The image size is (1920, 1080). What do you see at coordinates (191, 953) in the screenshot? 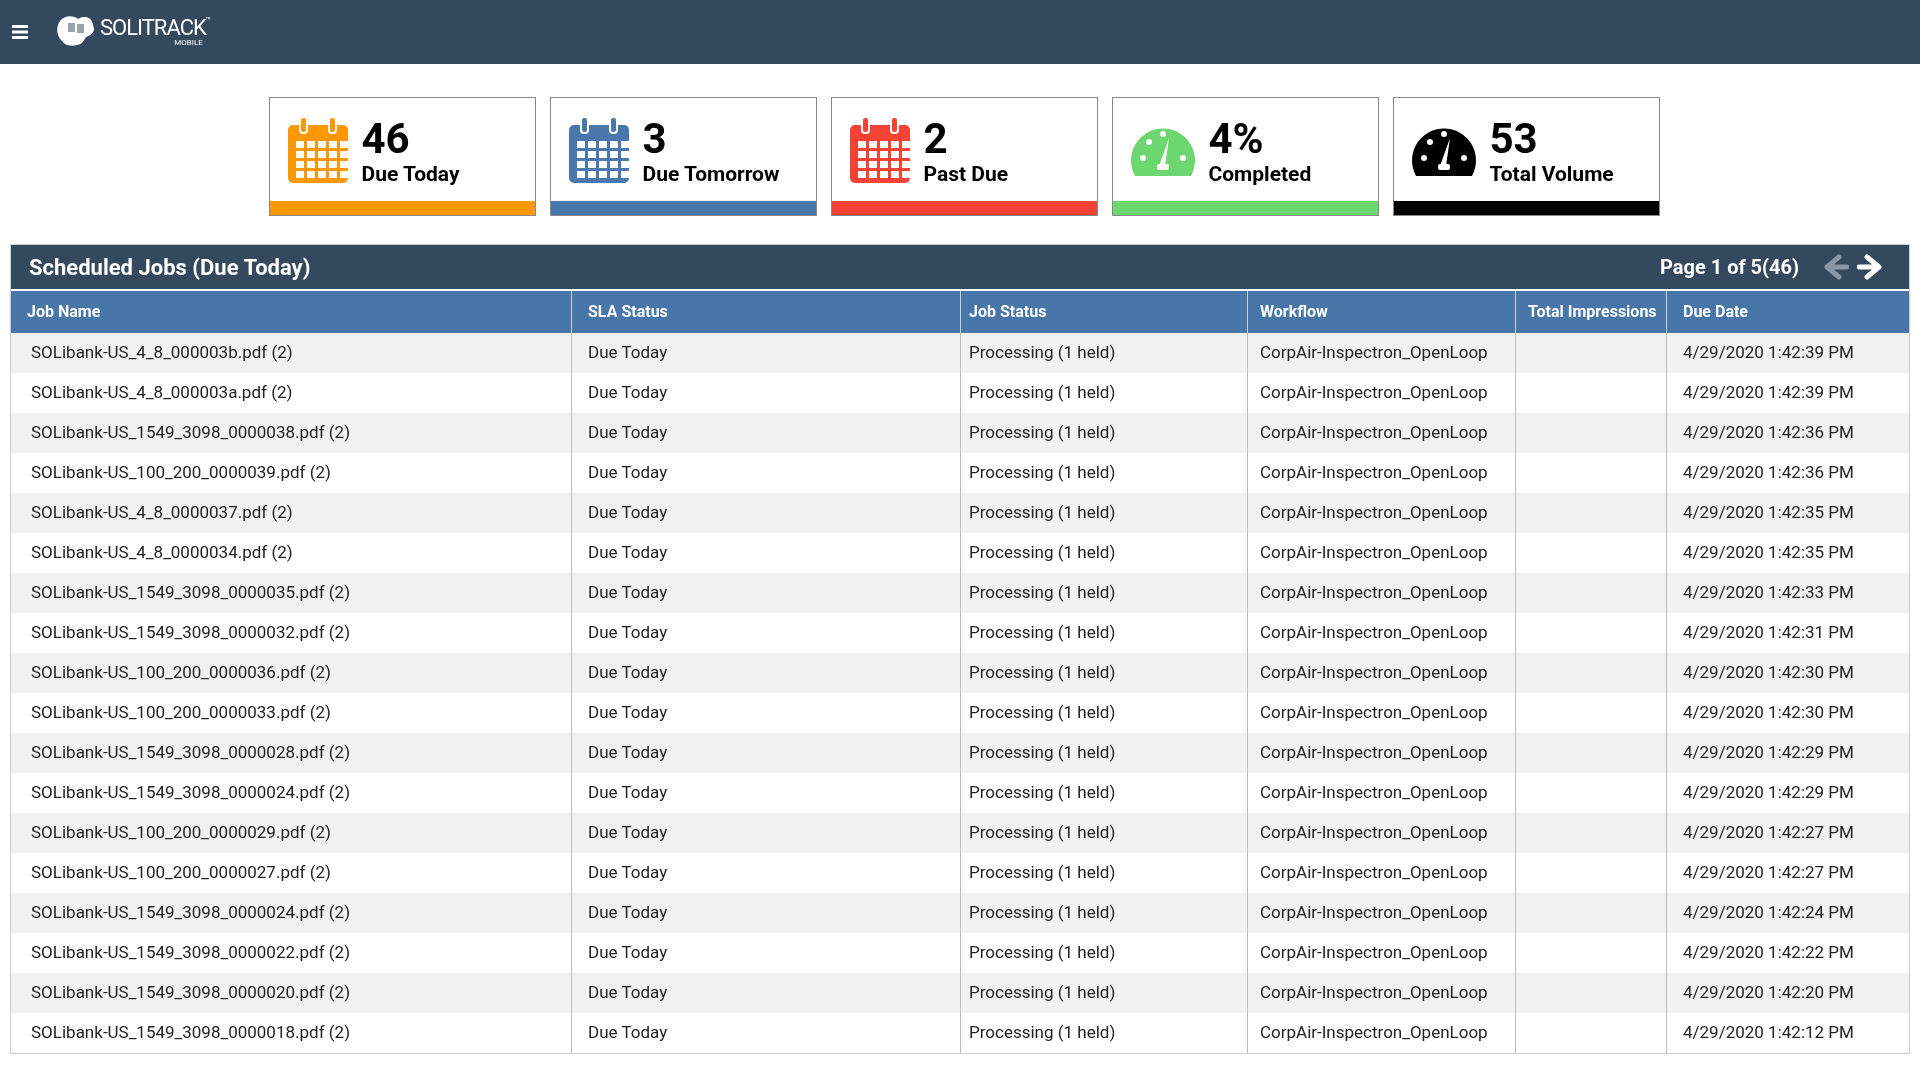
I see `table-cell-text: SOLibank-US_1549_3098_0000022.pdf (2)` at bounding box center [191, 953].